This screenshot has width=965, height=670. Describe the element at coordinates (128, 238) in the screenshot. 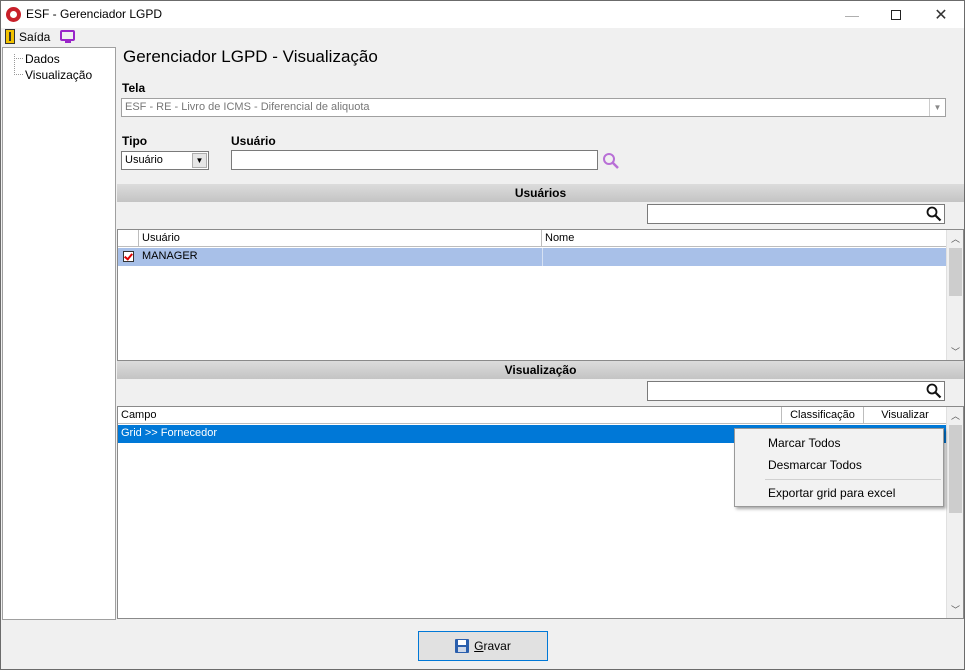

I see `checkbox-column-header` at that location.